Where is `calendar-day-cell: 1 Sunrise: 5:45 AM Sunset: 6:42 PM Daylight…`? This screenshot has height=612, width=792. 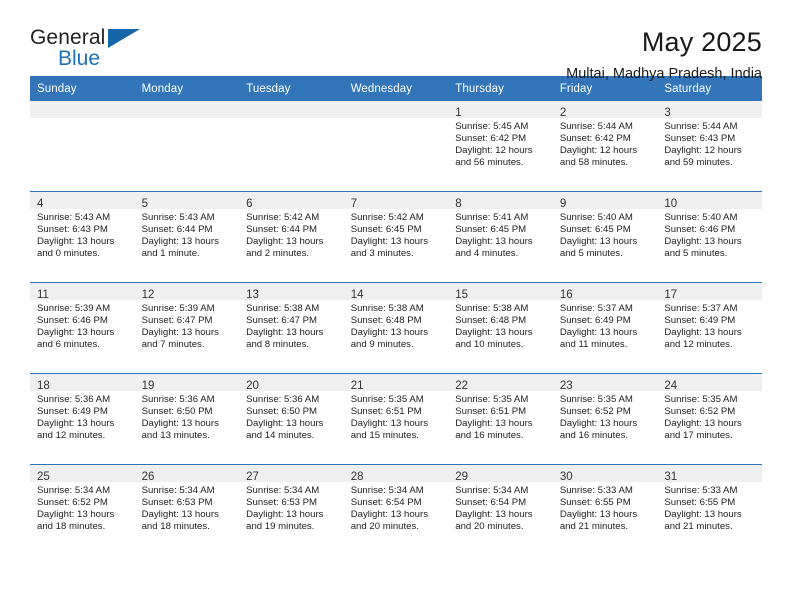
calendar-day-cell: 1 Sunrise: 5:45 AM Sunset: 6:42 PM Daylight… is located at coordinates (500, 146).